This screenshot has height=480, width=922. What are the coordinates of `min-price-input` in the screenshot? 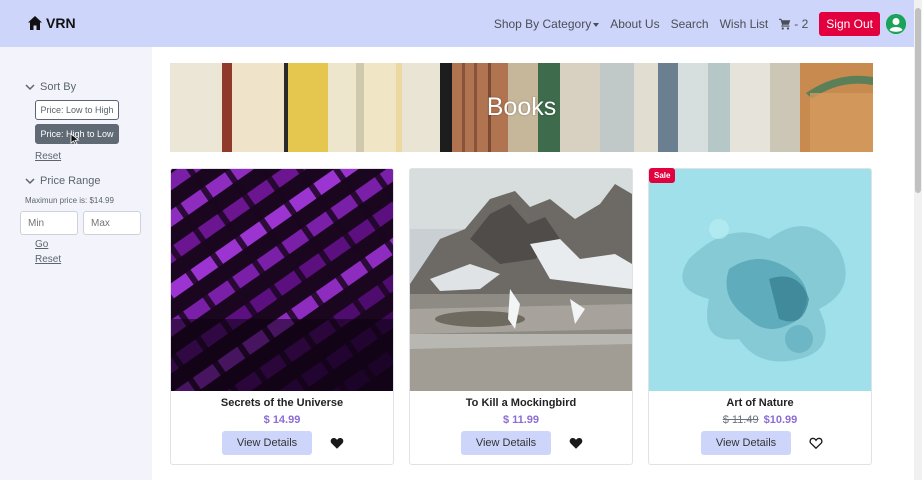 It's located at (49, 223).